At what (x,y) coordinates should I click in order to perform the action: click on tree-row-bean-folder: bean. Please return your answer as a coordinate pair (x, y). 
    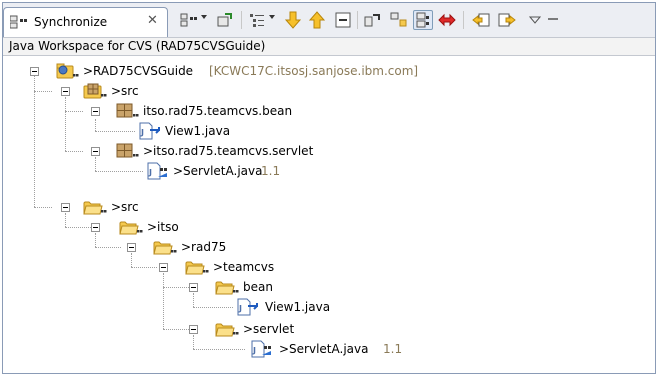
    Looking at the image, I should click on (153, 287).